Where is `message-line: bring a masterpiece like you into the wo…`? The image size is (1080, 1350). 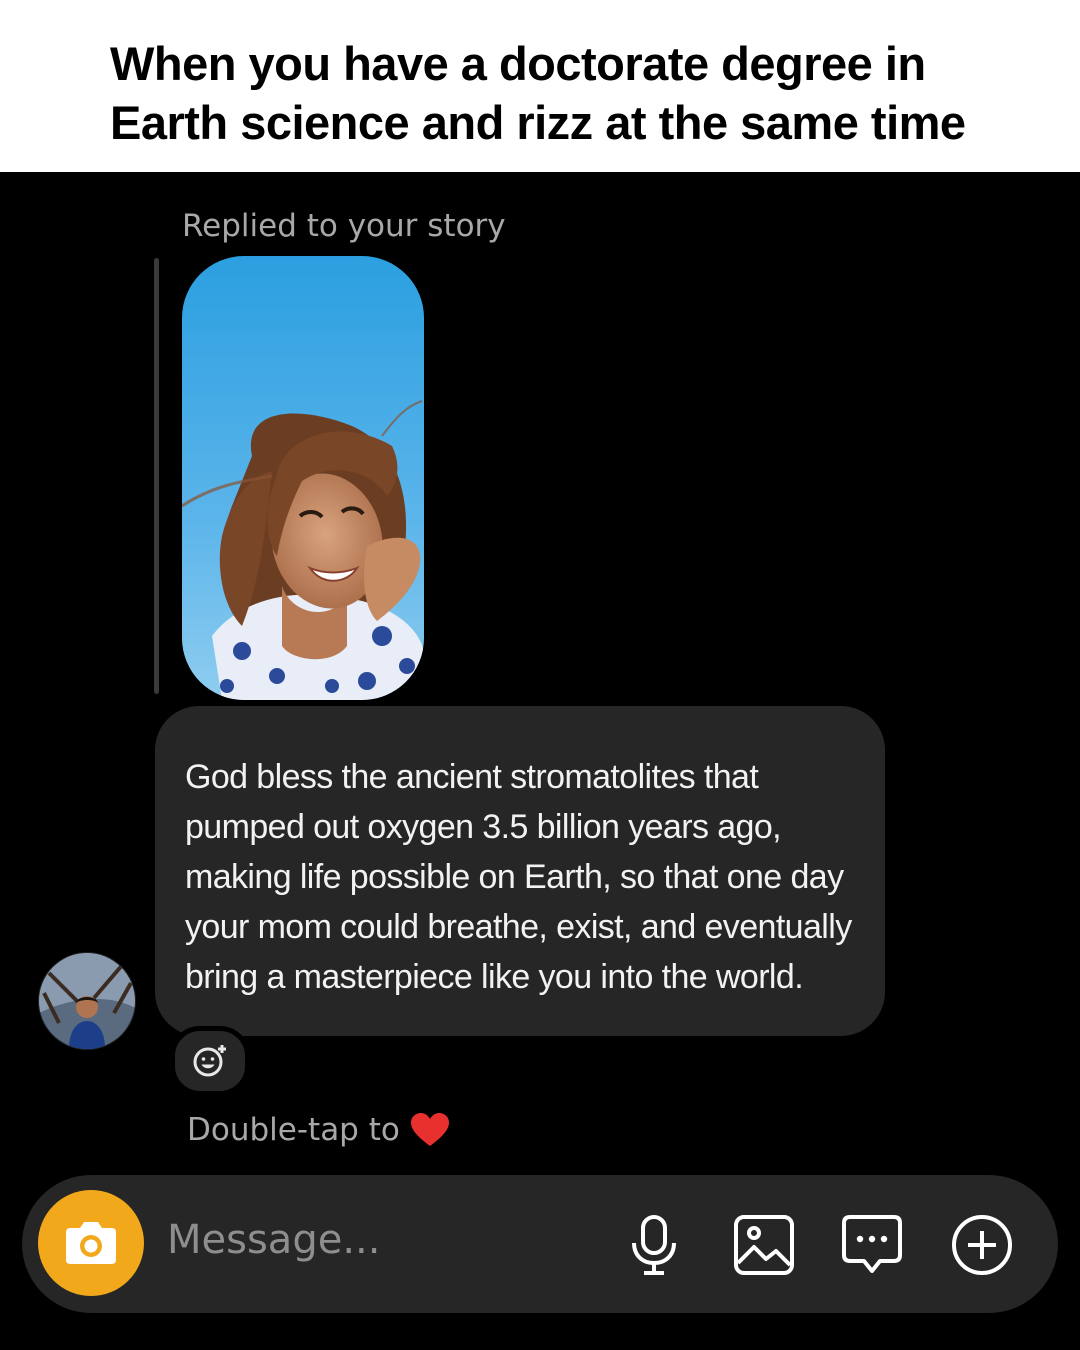
message-line: bring a masterpiece like you into the wo… is located at coordinates (494, 977).